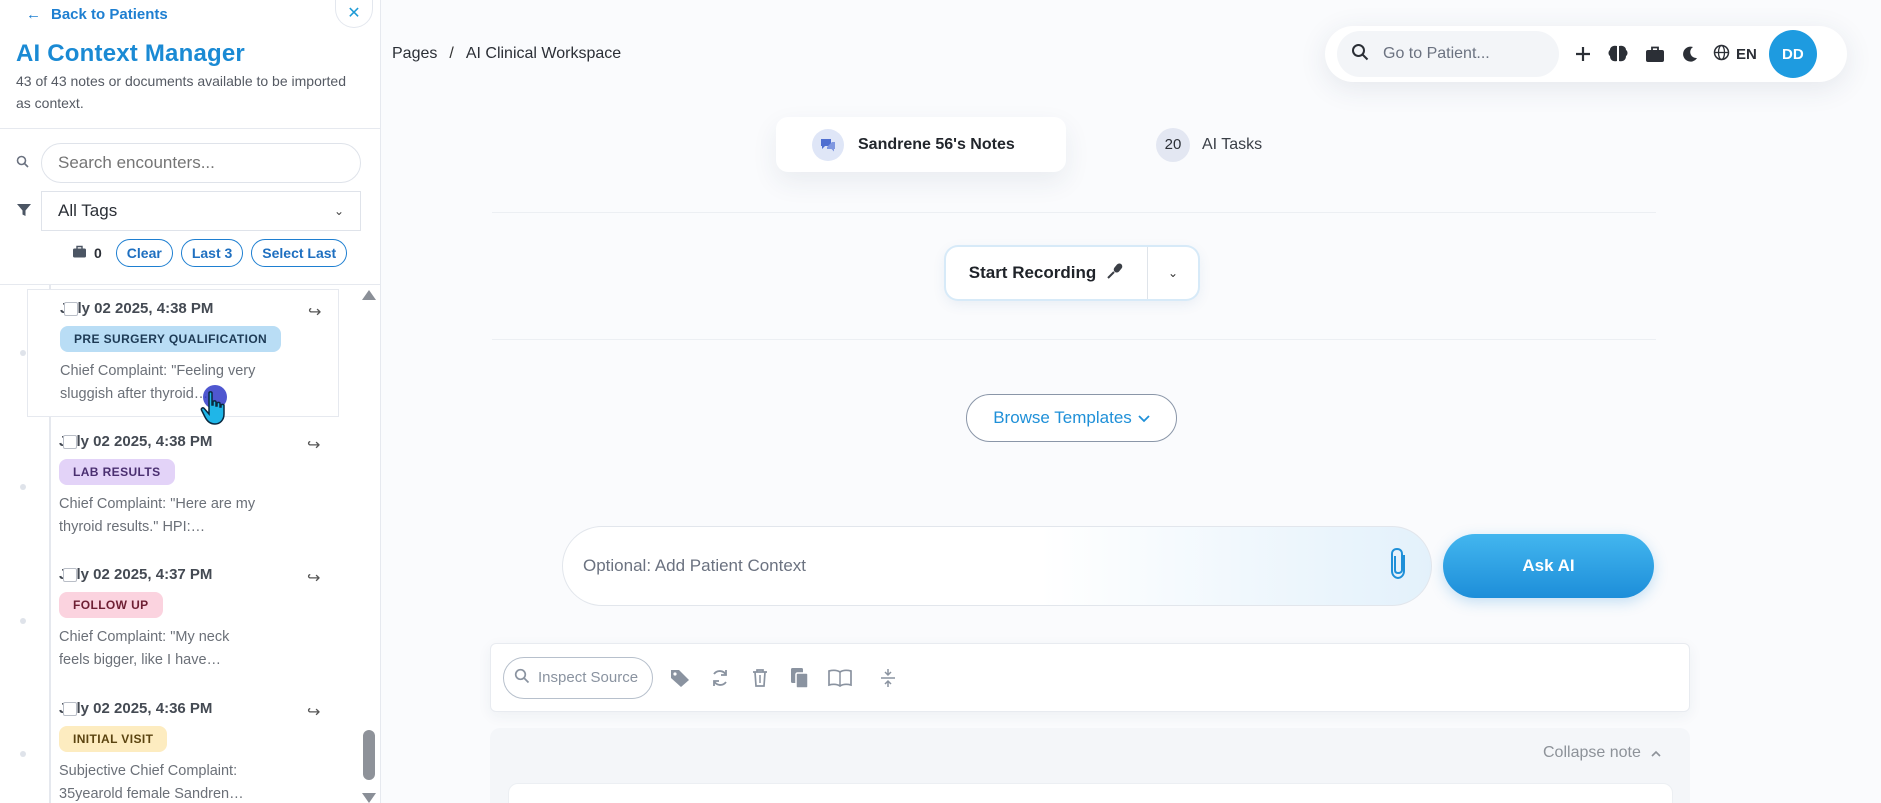 This screenshot has height=803, width=1881. Describe the element at coordinates (695, 565) in the screenshot. I see `patient-context-placeholder: Optional: Add Patient Context` at that location.